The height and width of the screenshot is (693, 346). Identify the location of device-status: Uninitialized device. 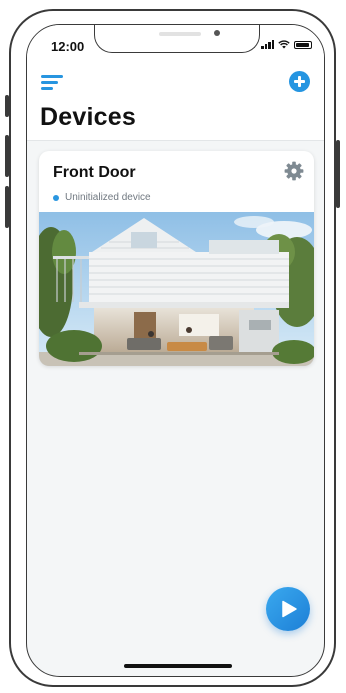
(102, 197).